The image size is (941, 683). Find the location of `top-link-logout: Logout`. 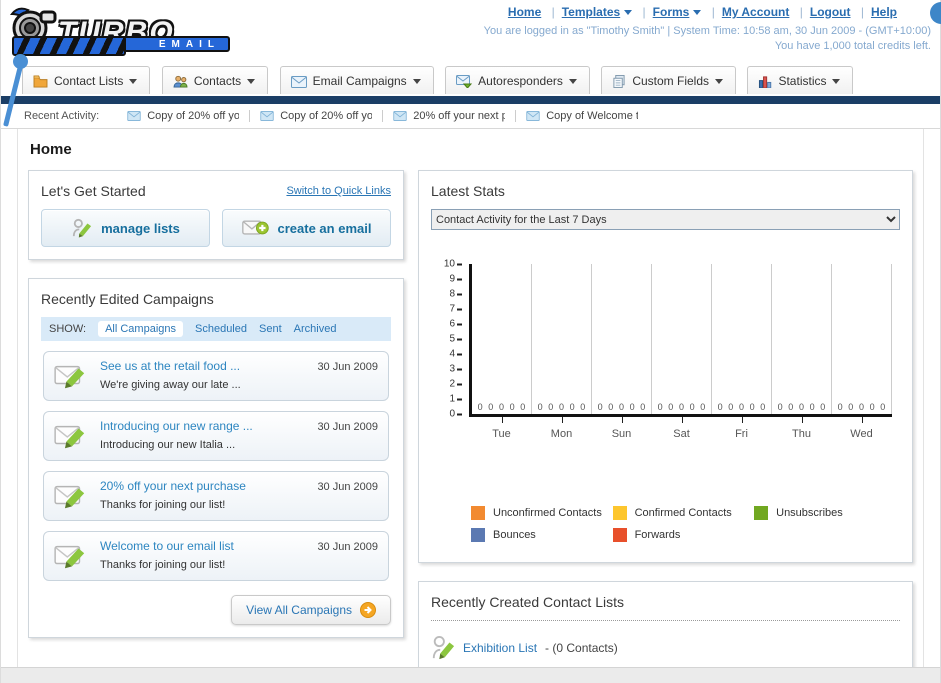

top-link-logout: Logout is located at coordinates (830, 12).